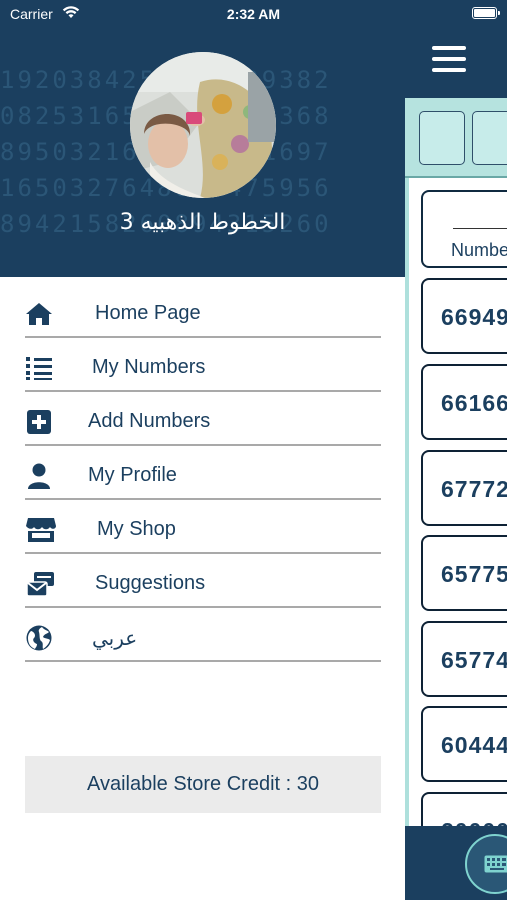  Describe the element at coordinates (115, 638) in the screenshot. I see `menu-item-label: عربي` at that location.